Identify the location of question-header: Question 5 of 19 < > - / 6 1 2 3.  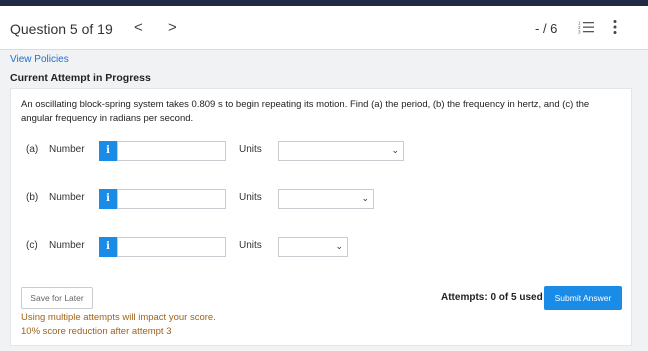
(324, 28).